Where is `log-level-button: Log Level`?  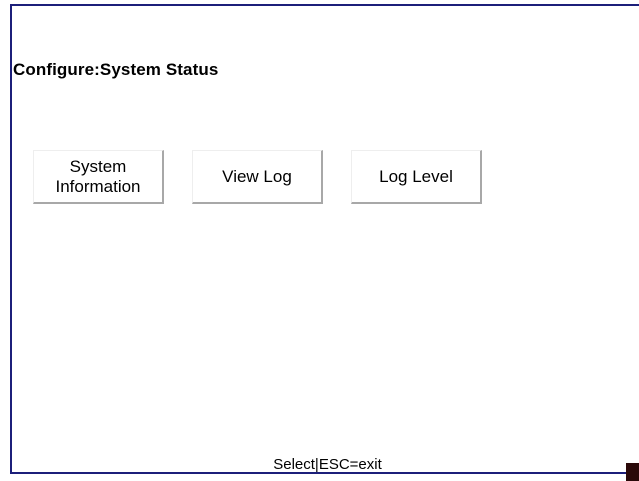
log-level-button: Log Level is located at coordinates (416, 177).